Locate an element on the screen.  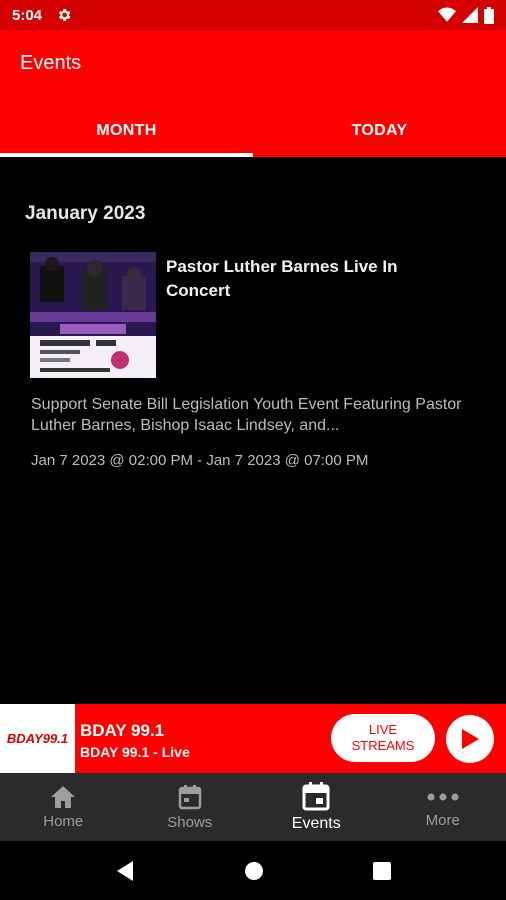
event-title: Pastor Luther Barnes Live In Concert is located at coordinates (316, 279).